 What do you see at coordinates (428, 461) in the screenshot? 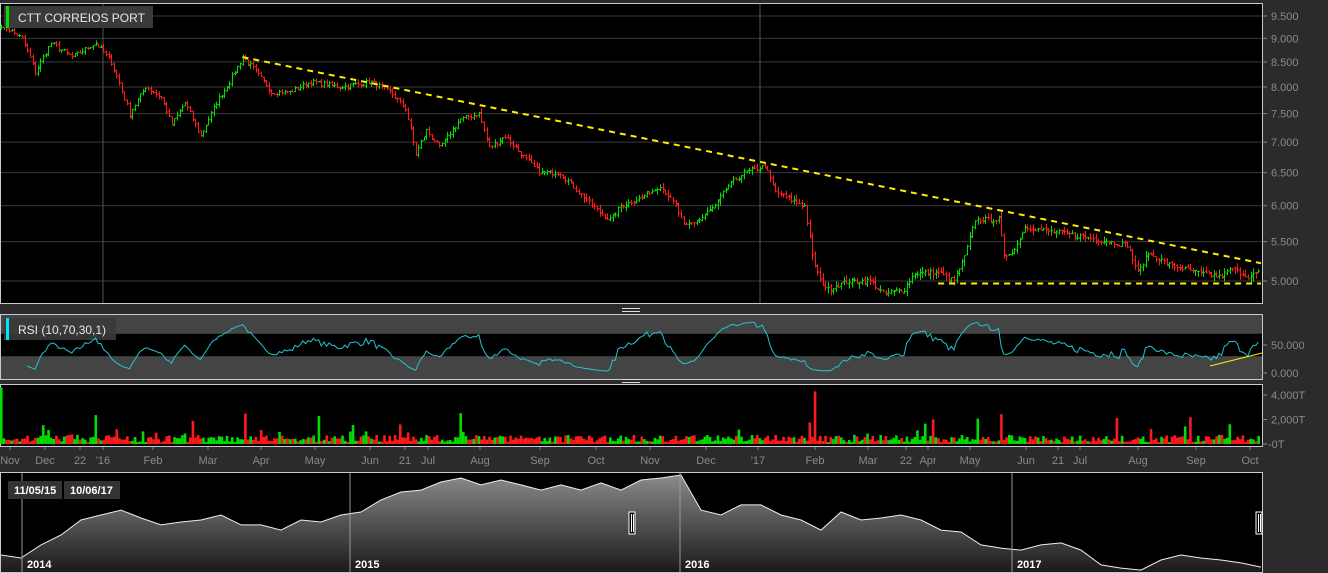
I see `time-tick-label: Jul` at bounding box center [428, 461].